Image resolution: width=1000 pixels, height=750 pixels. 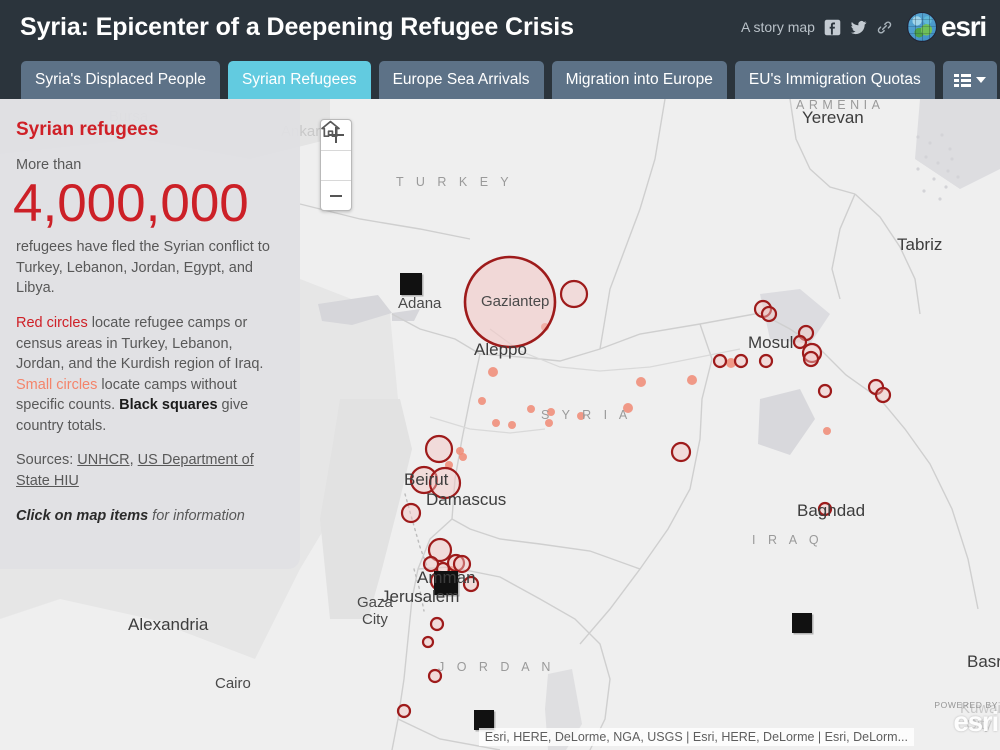 I want to click on list-menu-icon, so click(x=962, y=80).